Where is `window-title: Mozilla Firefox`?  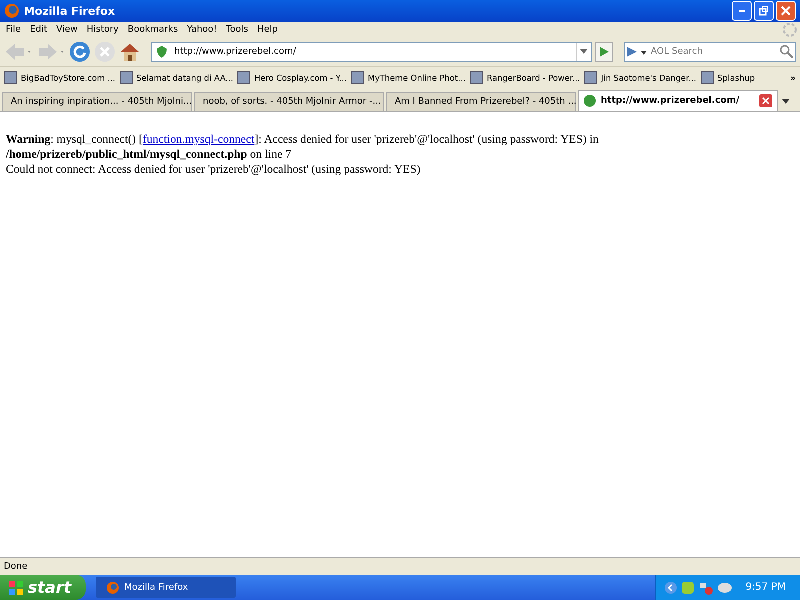 window-title: Mozilla Firefox is located at coordinates (70, 11).